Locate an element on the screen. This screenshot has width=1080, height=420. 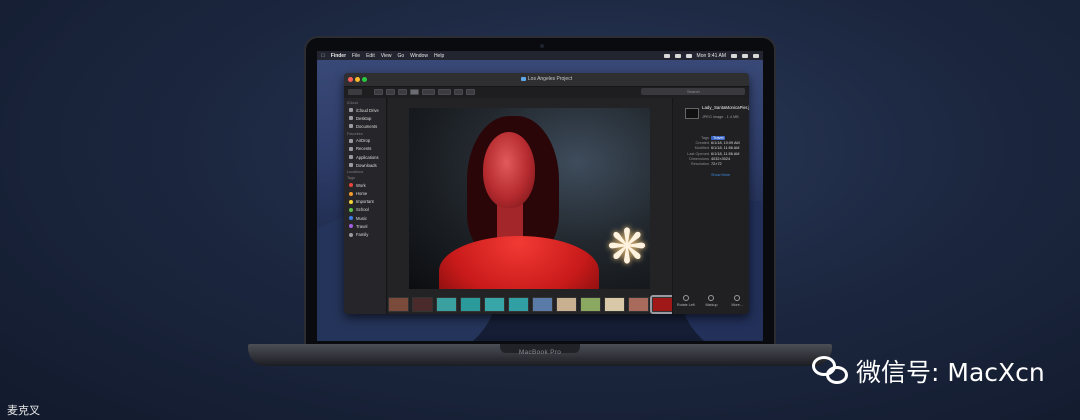
show-more-link: Show More is located at coordinates (720, 175).